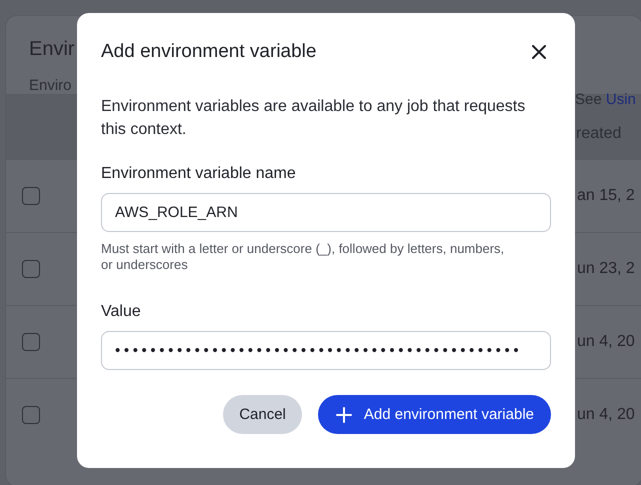 The width and height of the screenshot is (641, 485). What do you see at coordinates (605, 99) in the screenshot?
I see `see-text: See Usin` at bounding box center [605, 99].